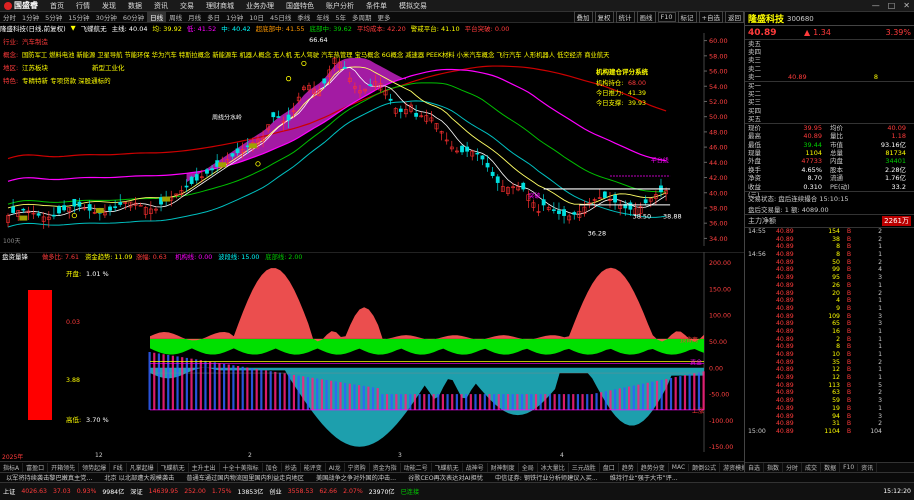 The height and width of the screenshot is (500, 914). Describe the element at coordinates (829, 69) in the screenshot. I see `order-row: 卖二` at that location.